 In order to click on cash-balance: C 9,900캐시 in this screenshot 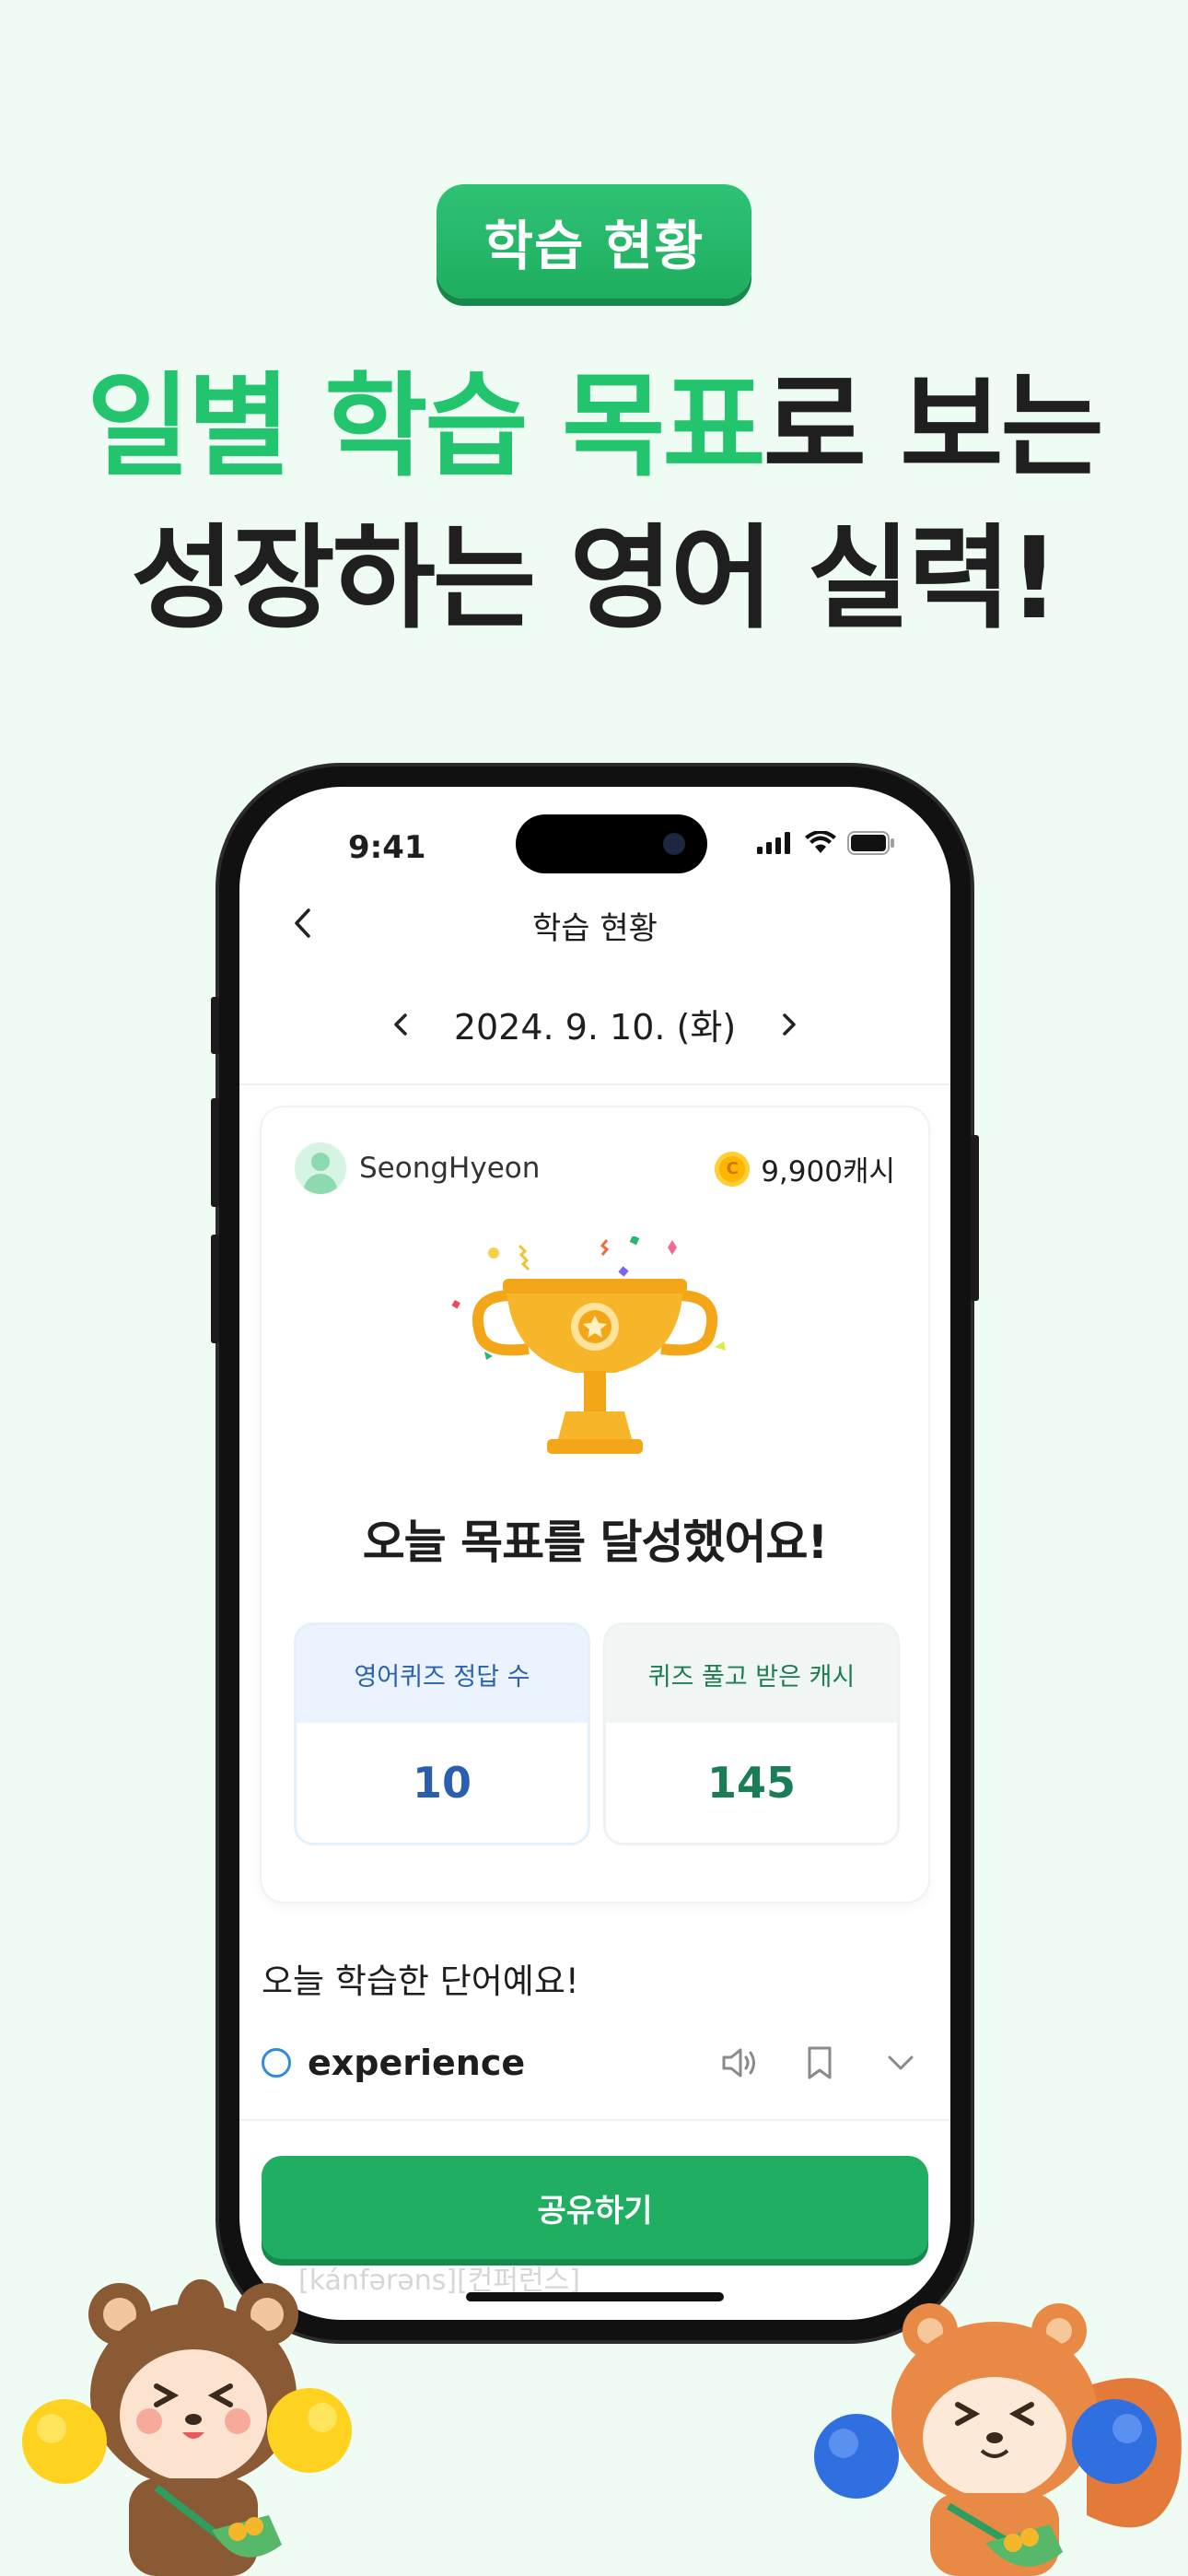, I will do `click(805, 1168)`.